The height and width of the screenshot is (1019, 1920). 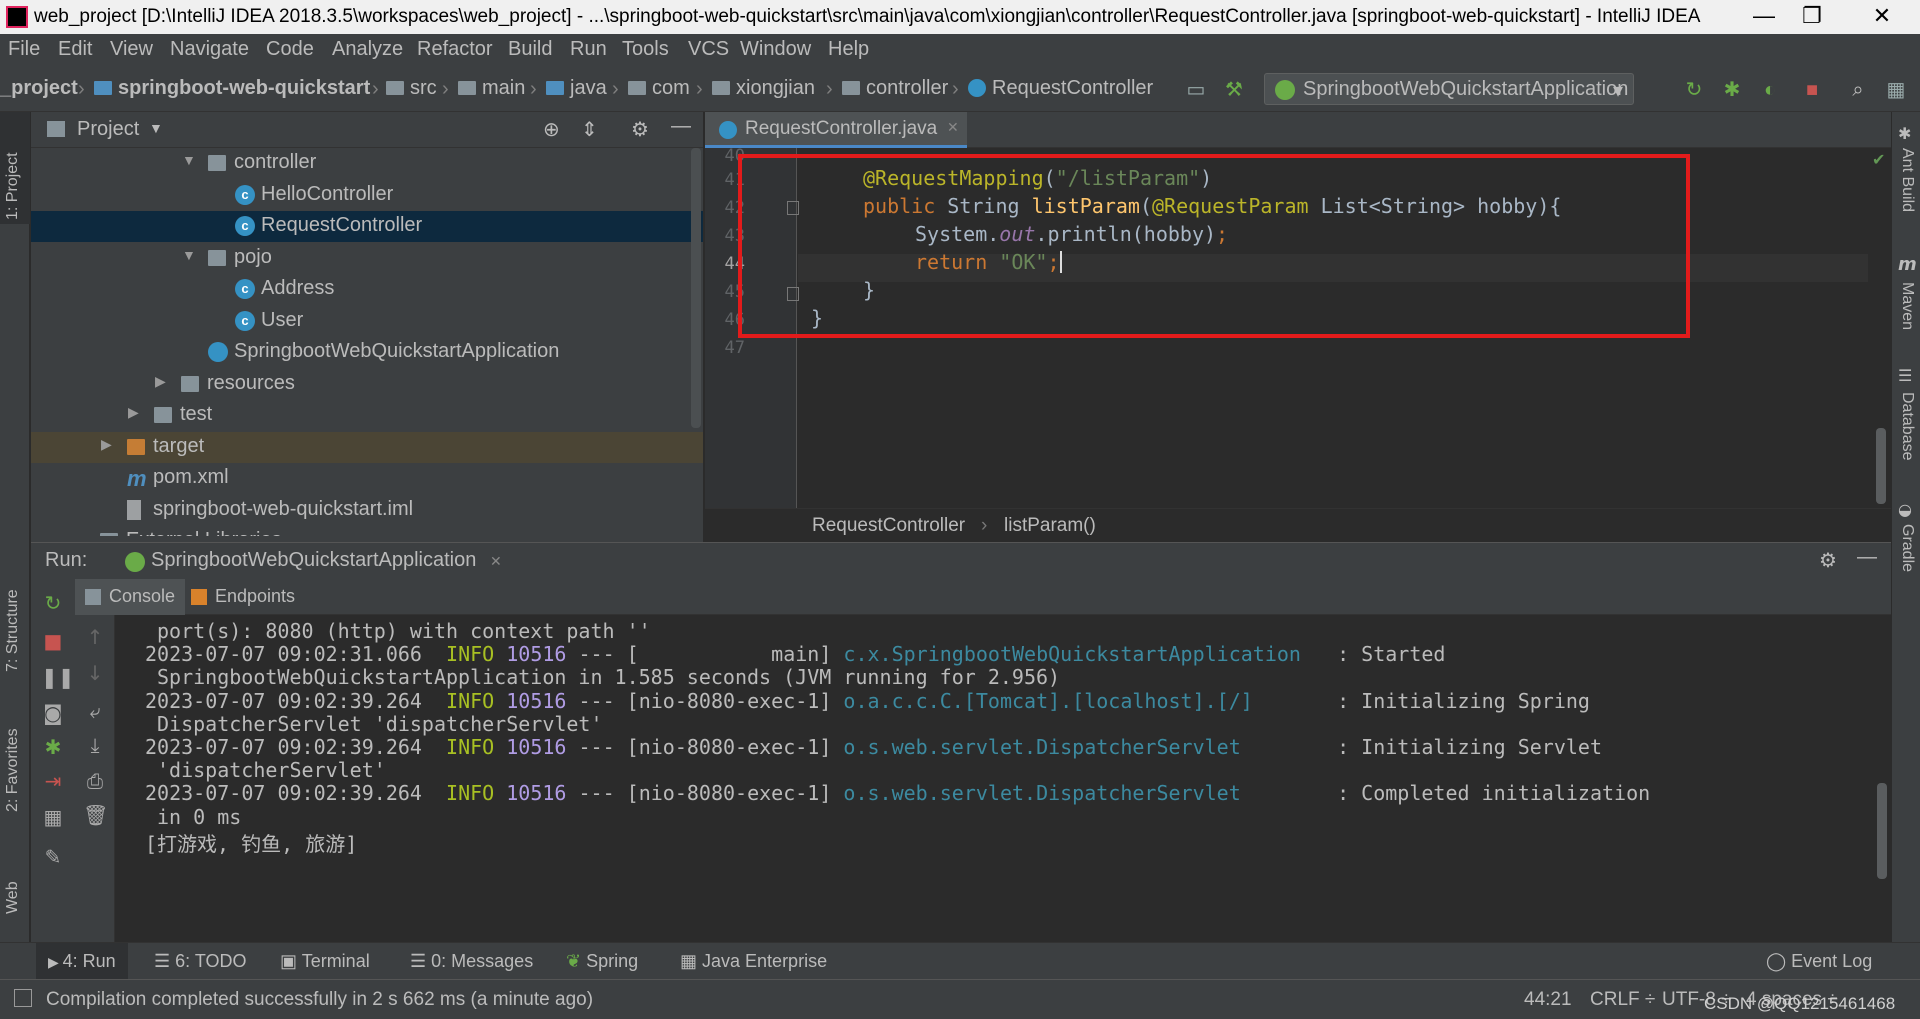 I want to click on crumb-module: springboot-web-quickstart, so click(x=232, y=88).